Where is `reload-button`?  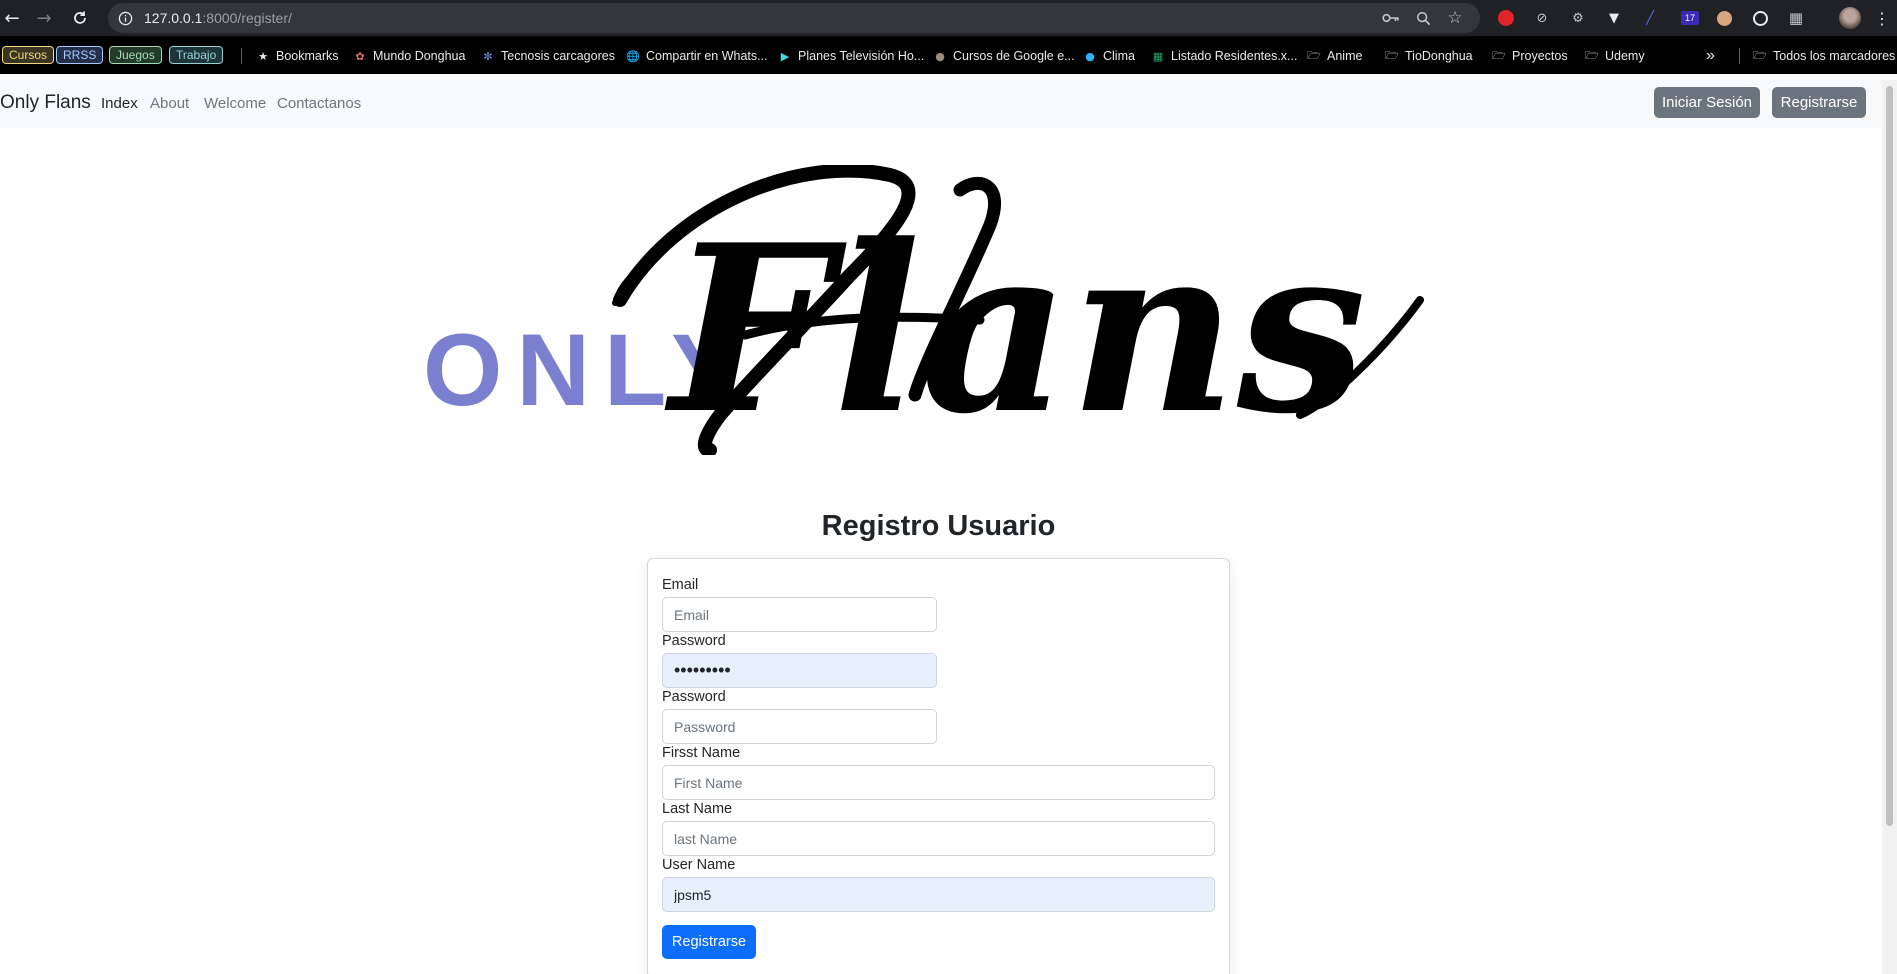 reload-button is located at coordinates (80, 18).